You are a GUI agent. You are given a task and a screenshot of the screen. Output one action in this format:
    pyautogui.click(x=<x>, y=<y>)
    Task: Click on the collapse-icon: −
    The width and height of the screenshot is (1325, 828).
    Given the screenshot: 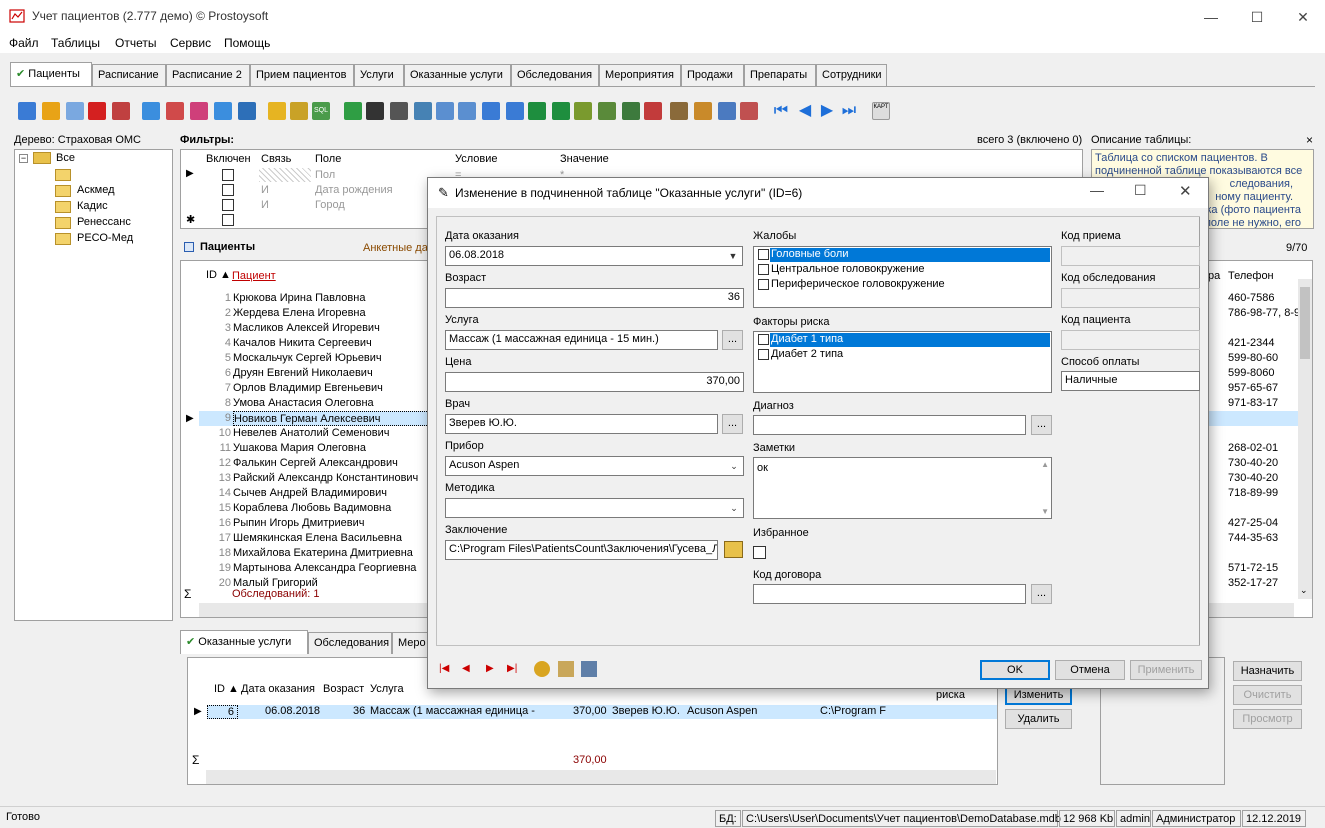 What is the action you would take?
    pyautogui.click(x=23, y=158)
    